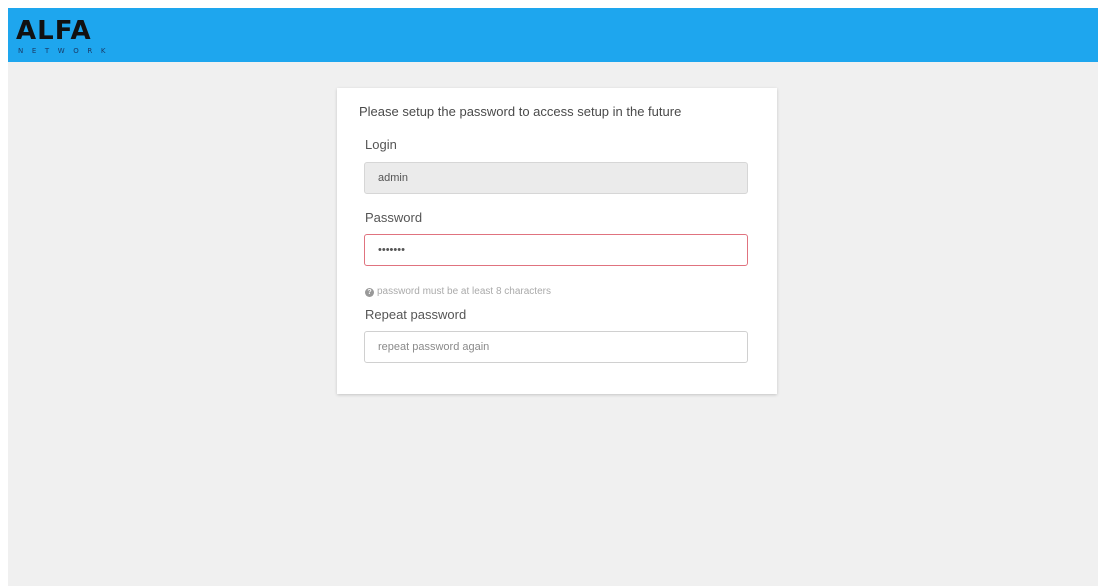 Image resolution: width=1098 pixels, height=586 pixels. Describe the element at coordinates (464, 291) in the screenshot. I see `password-hint-text: password must be at least 8 characters` at that location.